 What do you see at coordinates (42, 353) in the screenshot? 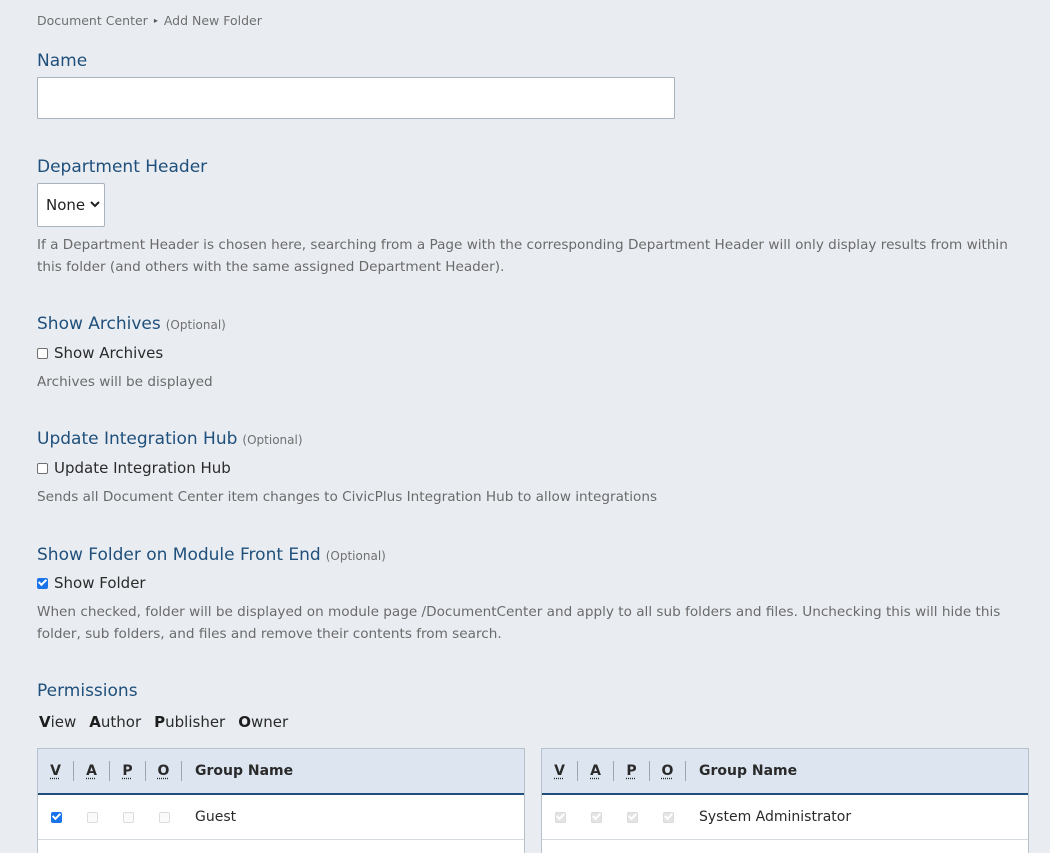
I see `show-archives-checkbox` at bounding box center [42, 353].